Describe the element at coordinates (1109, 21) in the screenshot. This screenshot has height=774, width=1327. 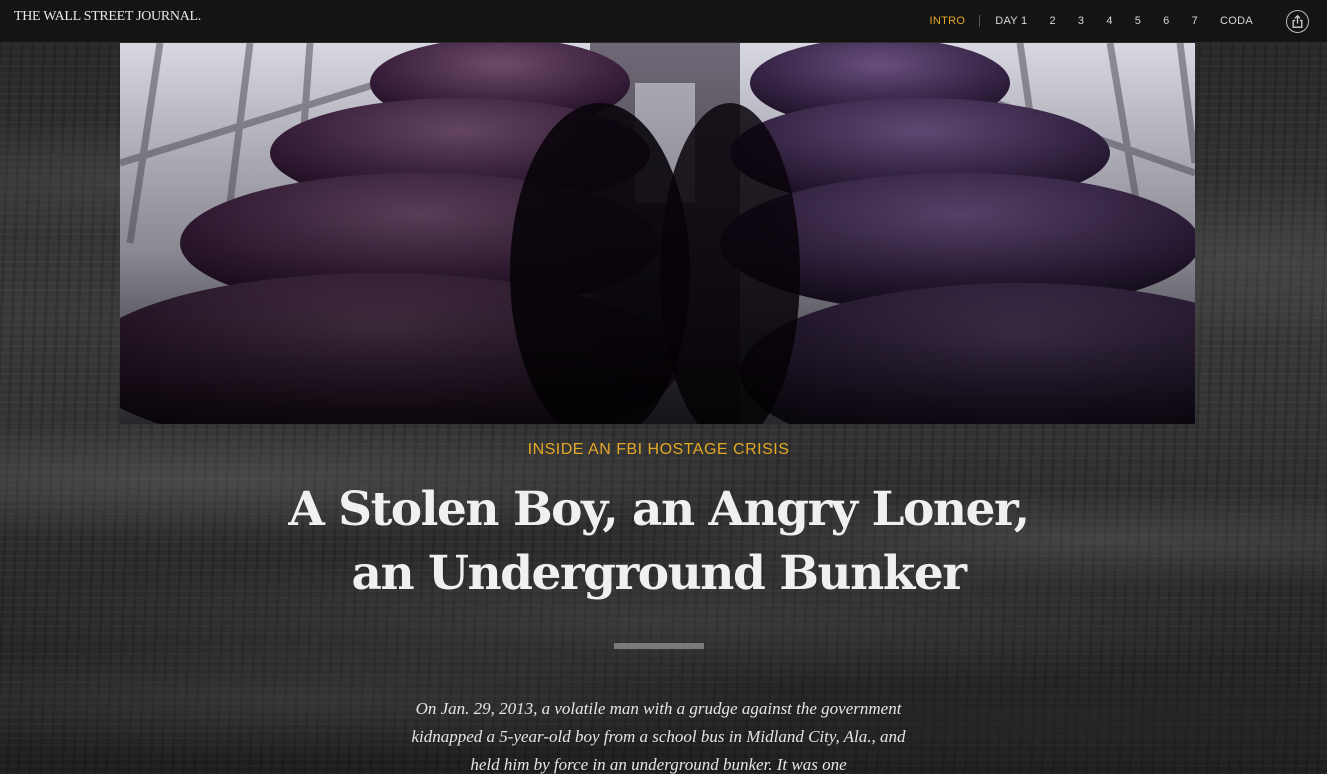
I see `nav-item-4: 4` at that location.